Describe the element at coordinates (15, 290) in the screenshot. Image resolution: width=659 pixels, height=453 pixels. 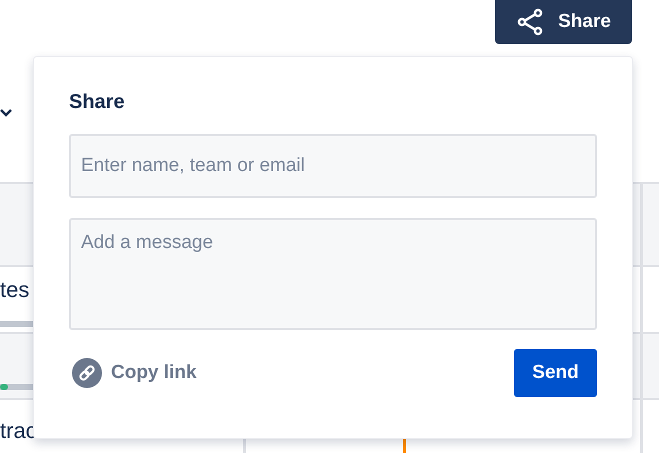
I see `row-text: tes` at that location.